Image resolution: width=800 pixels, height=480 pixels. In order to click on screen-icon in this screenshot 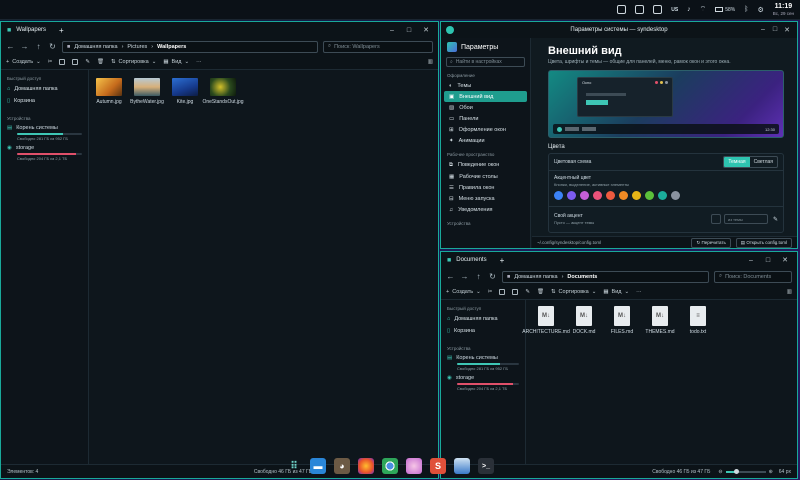, I will do `click(640, 9)`.